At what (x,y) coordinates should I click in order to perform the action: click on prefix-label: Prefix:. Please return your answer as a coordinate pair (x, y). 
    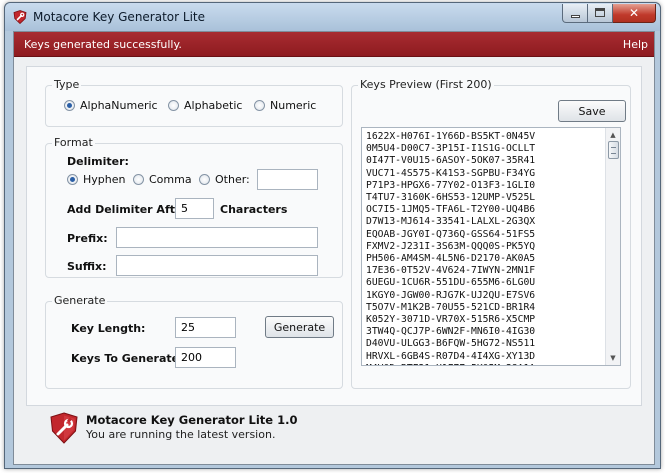
    Looking at the image, I should click on (87, 238).